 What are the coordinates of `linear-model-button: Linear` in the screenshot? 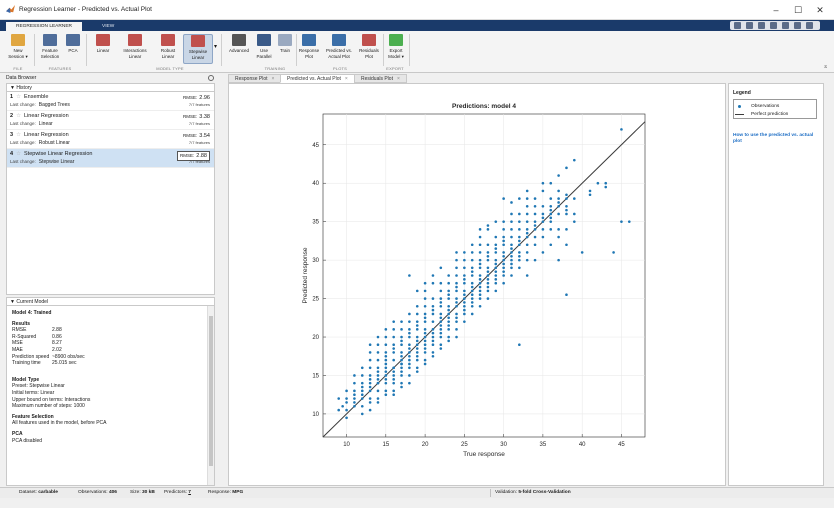 It's located at (103, 49).